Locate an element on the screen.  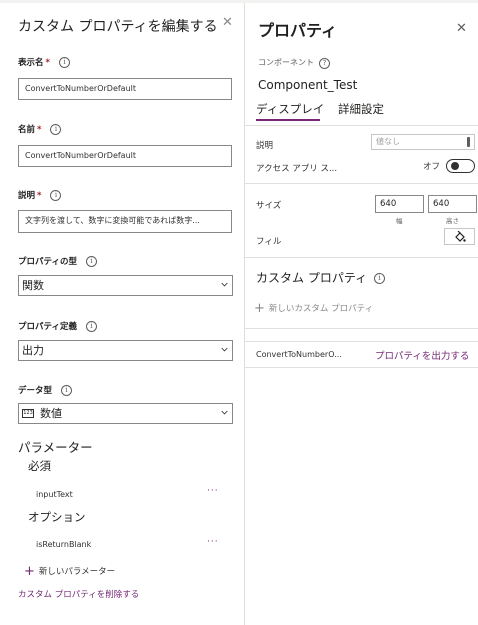
fill-picker is located at coordinates (459, 236).